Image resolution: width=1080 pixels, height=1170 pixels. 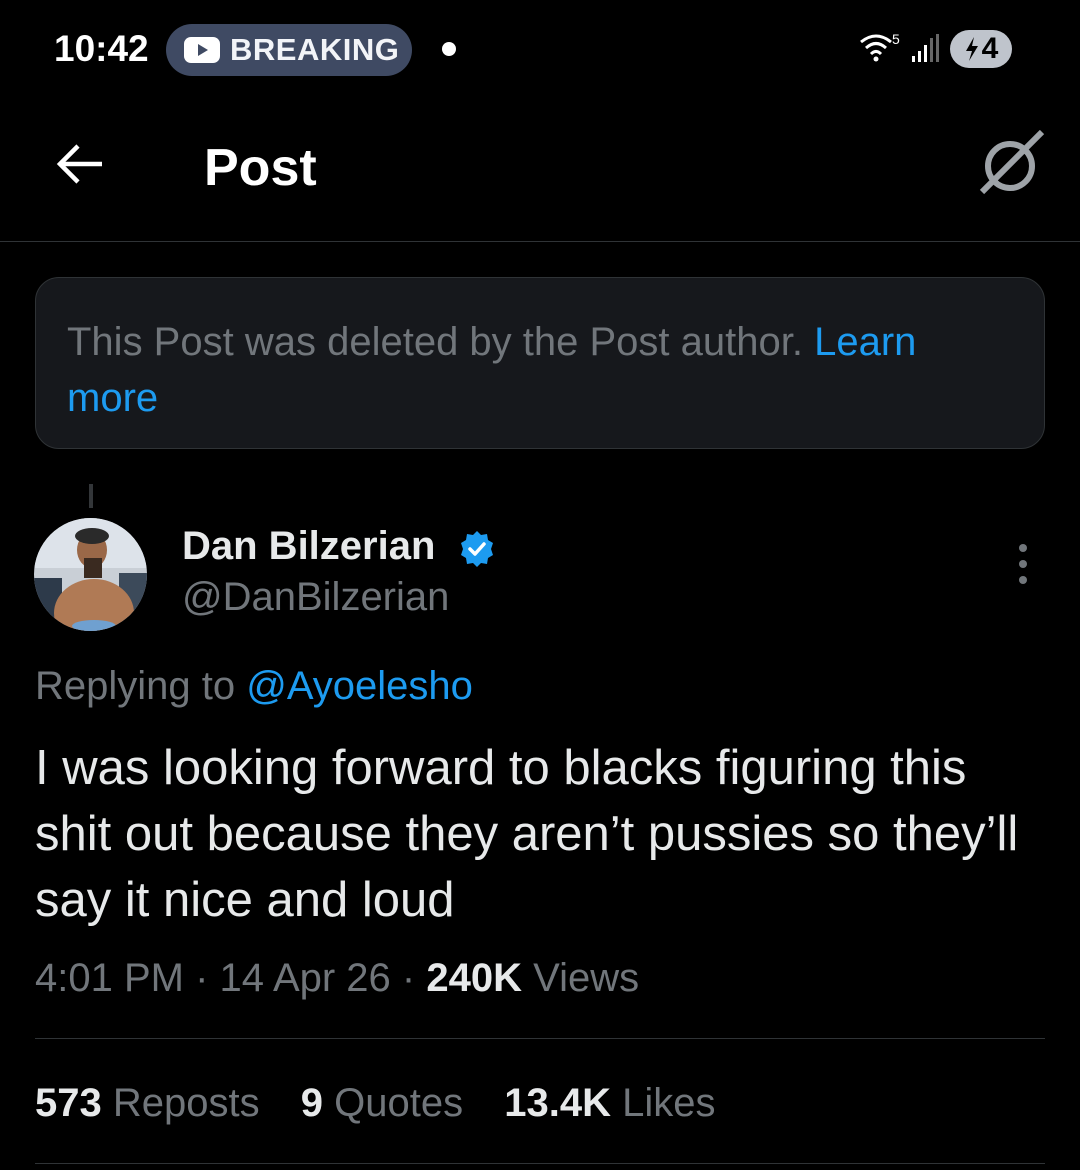 I want to click on quotes-label: Quotes, so click(x=399, y=1103).